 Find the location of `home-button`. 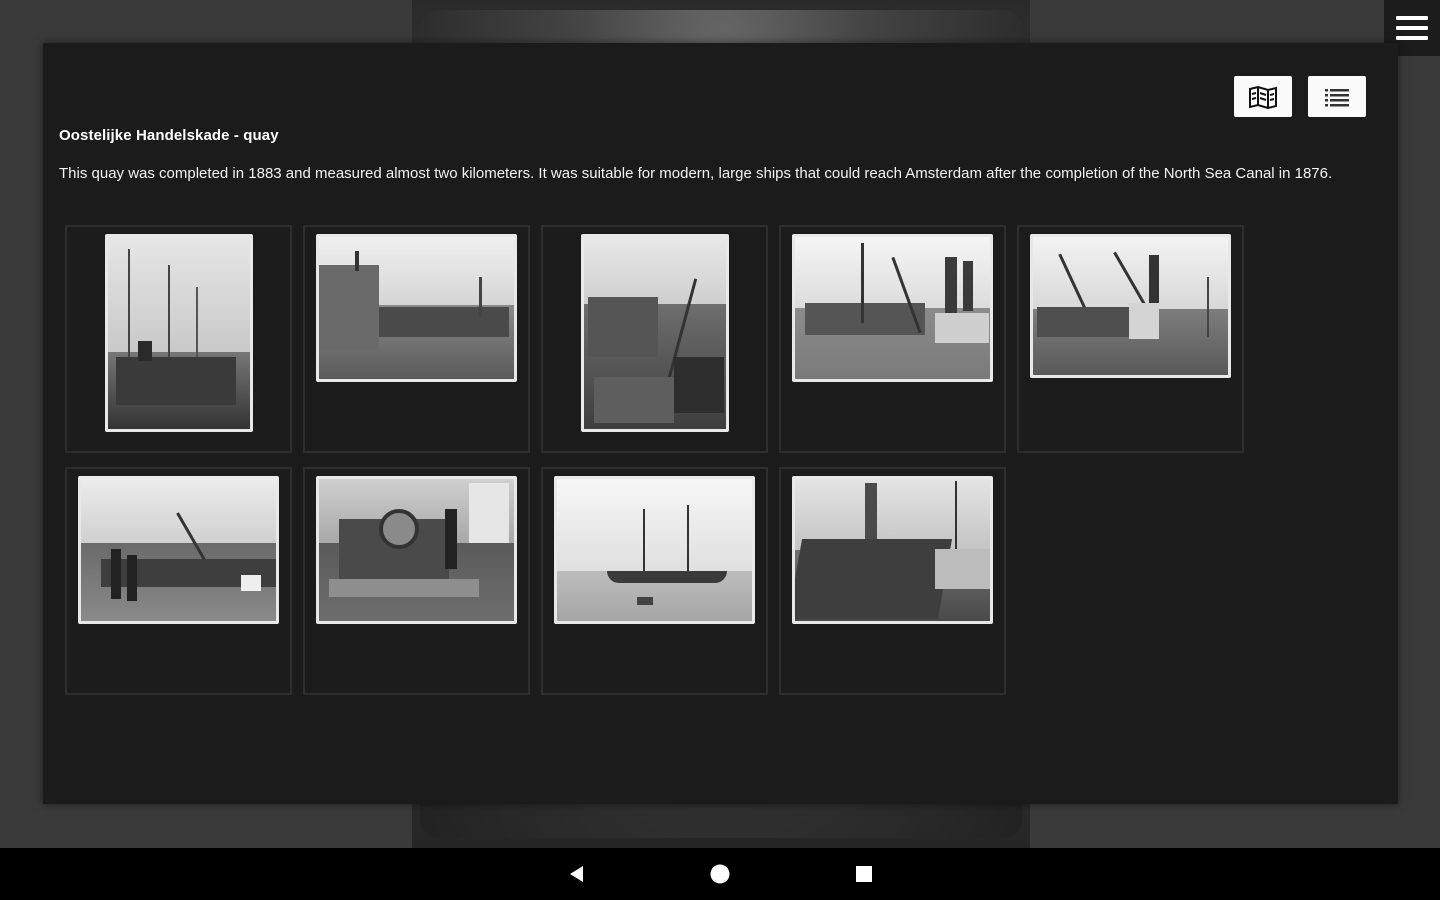

home-button is located at coordinates (720, 874).